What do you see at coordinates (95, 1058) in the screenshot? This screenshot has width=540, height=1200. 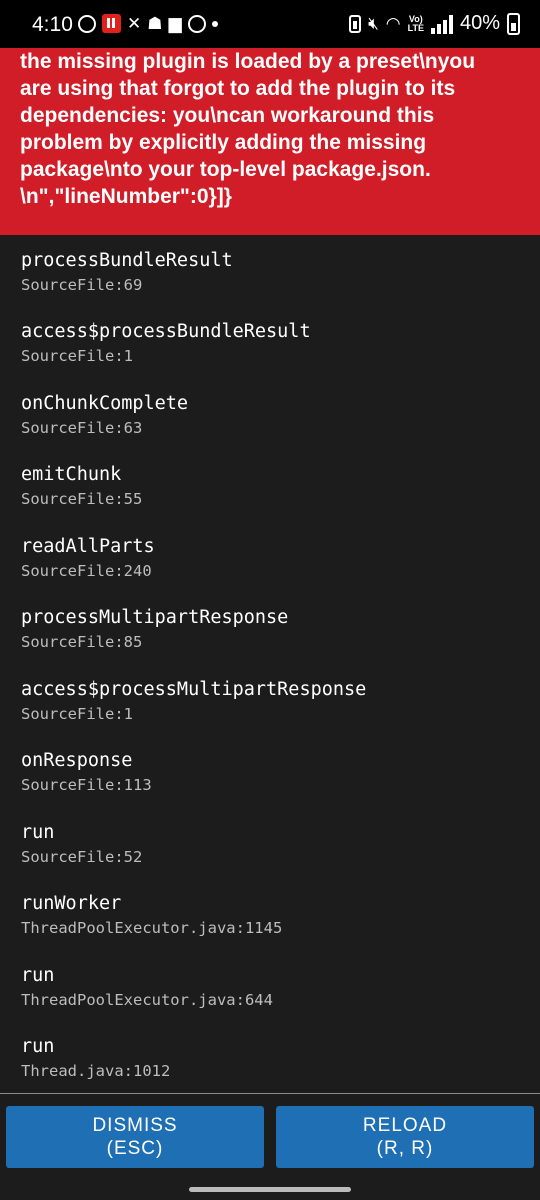 I see `stack-frame: run Thread.java:1012` at bounding box center [95, 1058].